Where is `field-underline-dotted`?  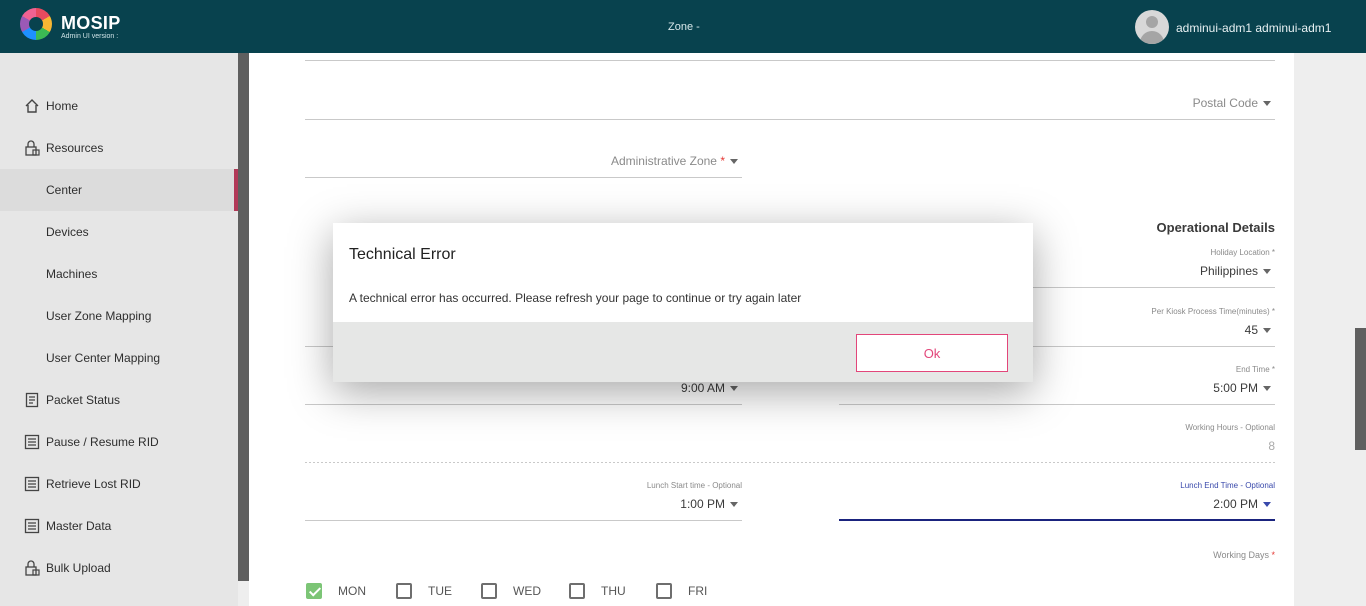
field-underline-dotted is located at coordinates (790, 462).